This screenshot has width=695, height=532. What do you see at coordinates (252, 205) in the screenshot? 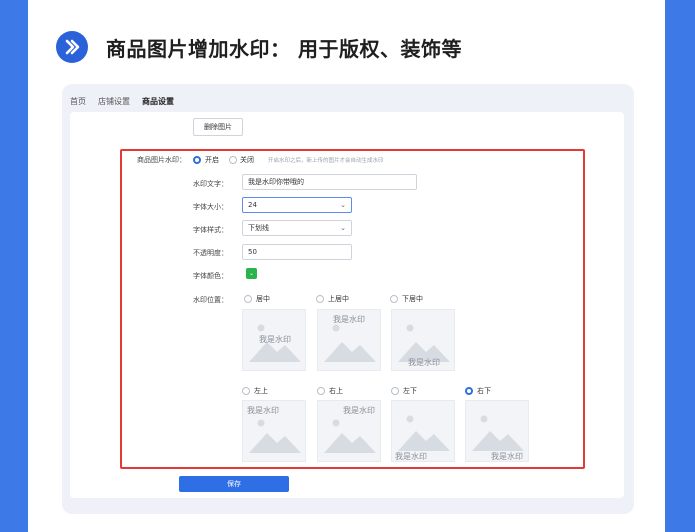
I see `font-size-value: 24` at bounding box center [252, 205].